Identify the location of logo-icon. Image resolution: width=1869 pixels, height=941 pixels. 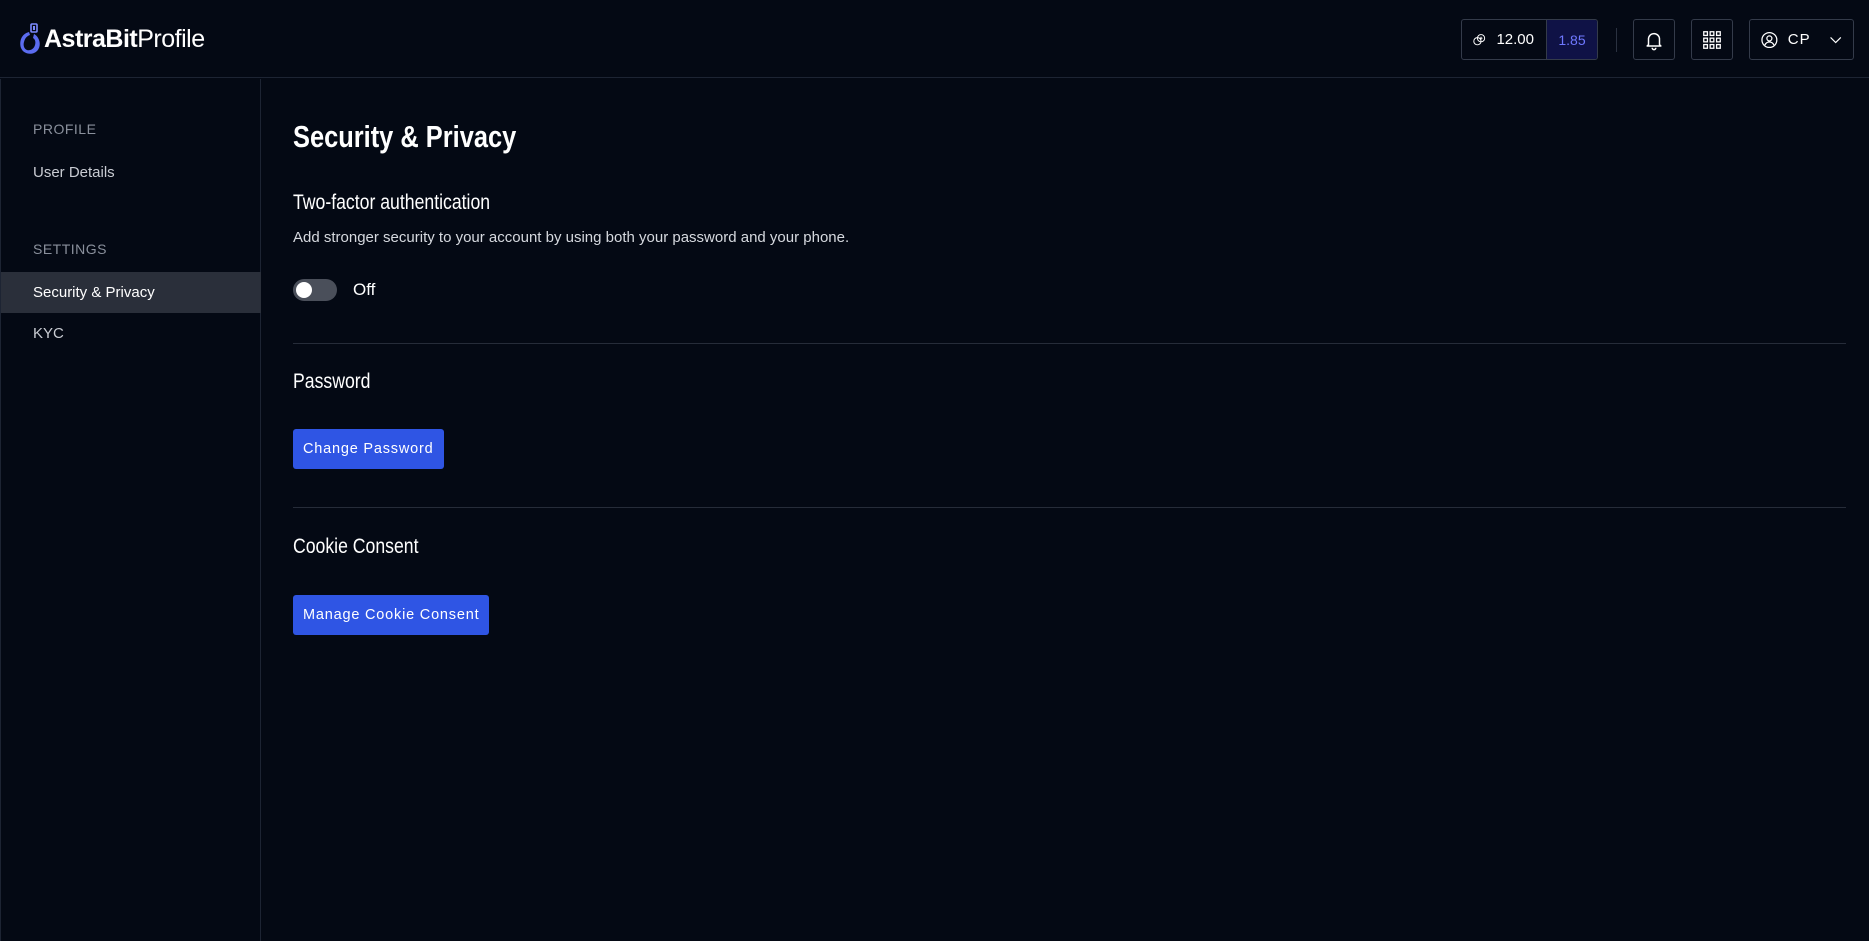
(30, 38).